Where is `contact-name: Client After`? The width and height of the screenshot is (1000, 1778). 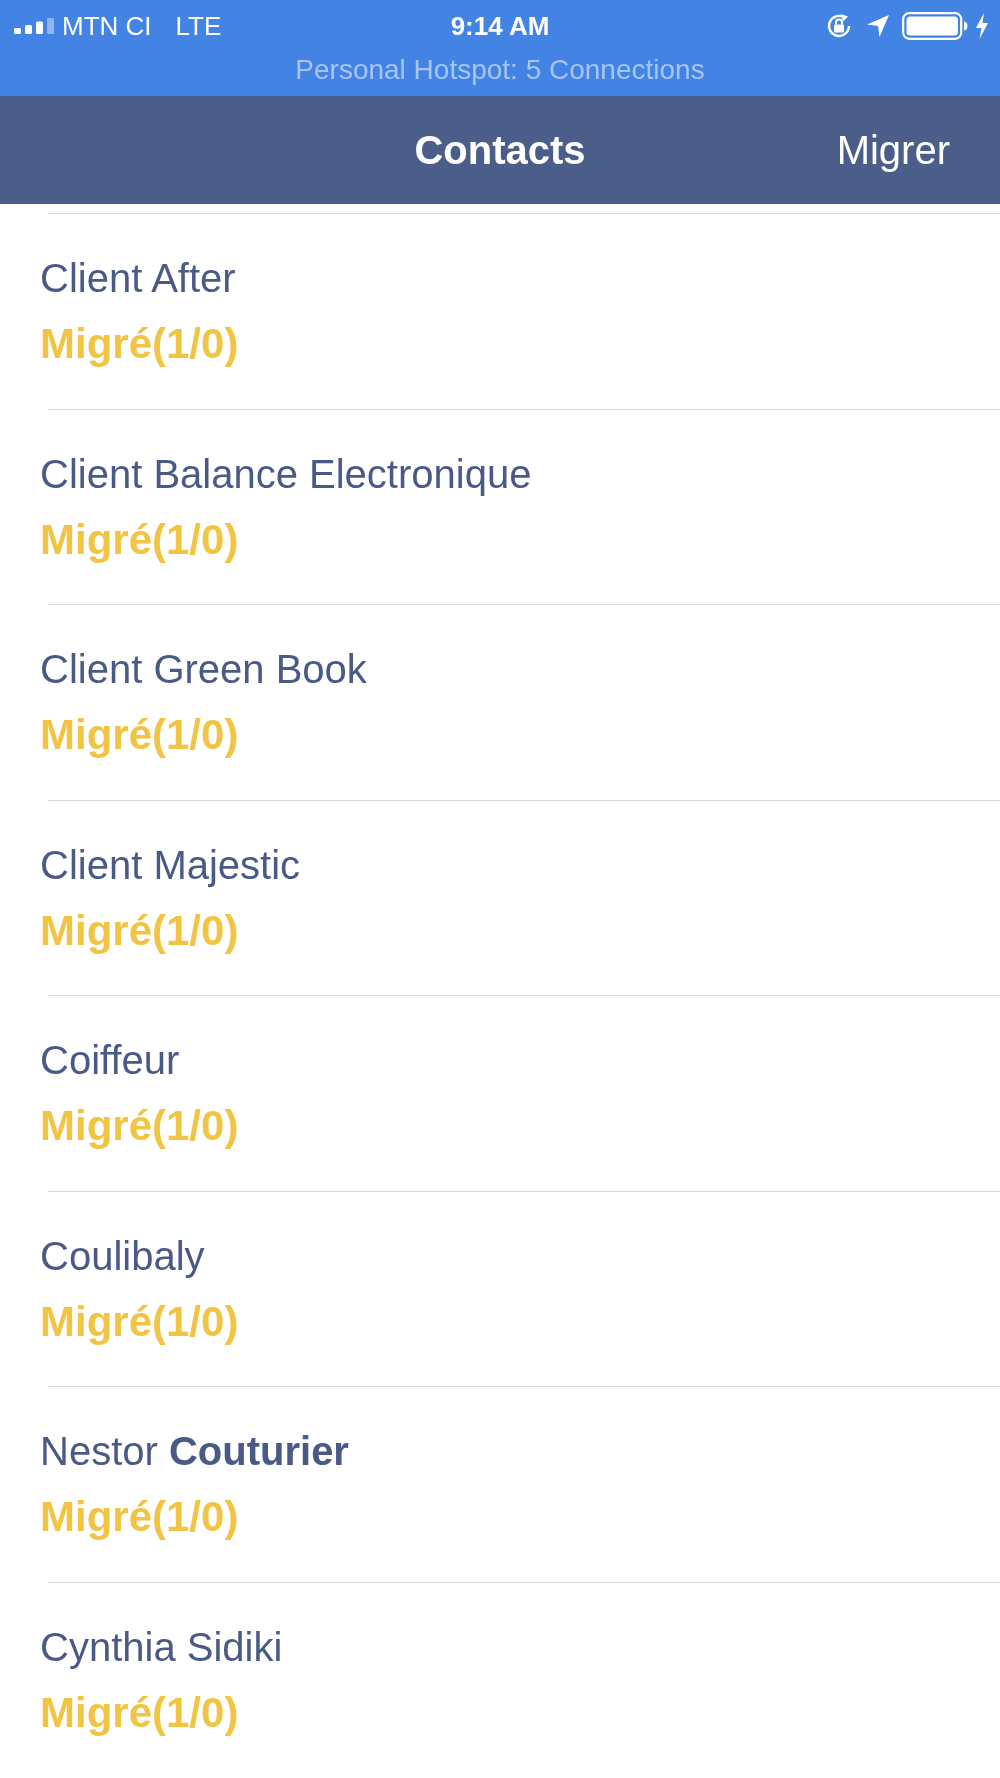
contact-name: Client After is located at coordinates (138, 278).